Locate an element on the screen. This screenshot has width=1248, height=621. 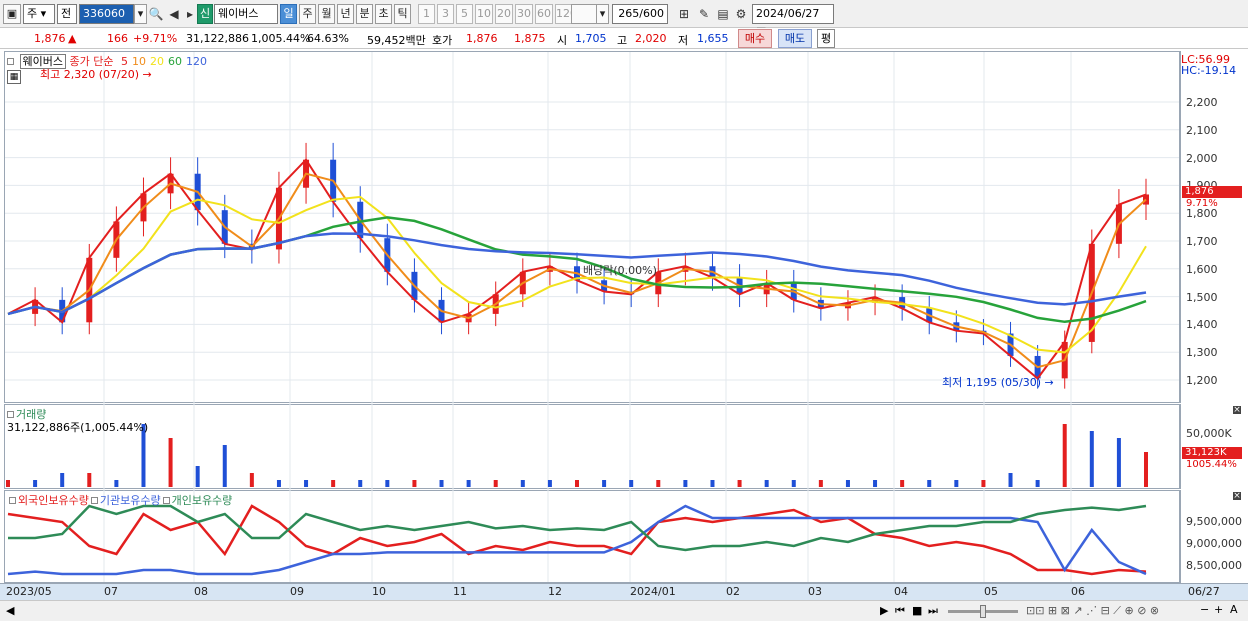
search-icon: 🔍 is located at coordinates (156, 14).